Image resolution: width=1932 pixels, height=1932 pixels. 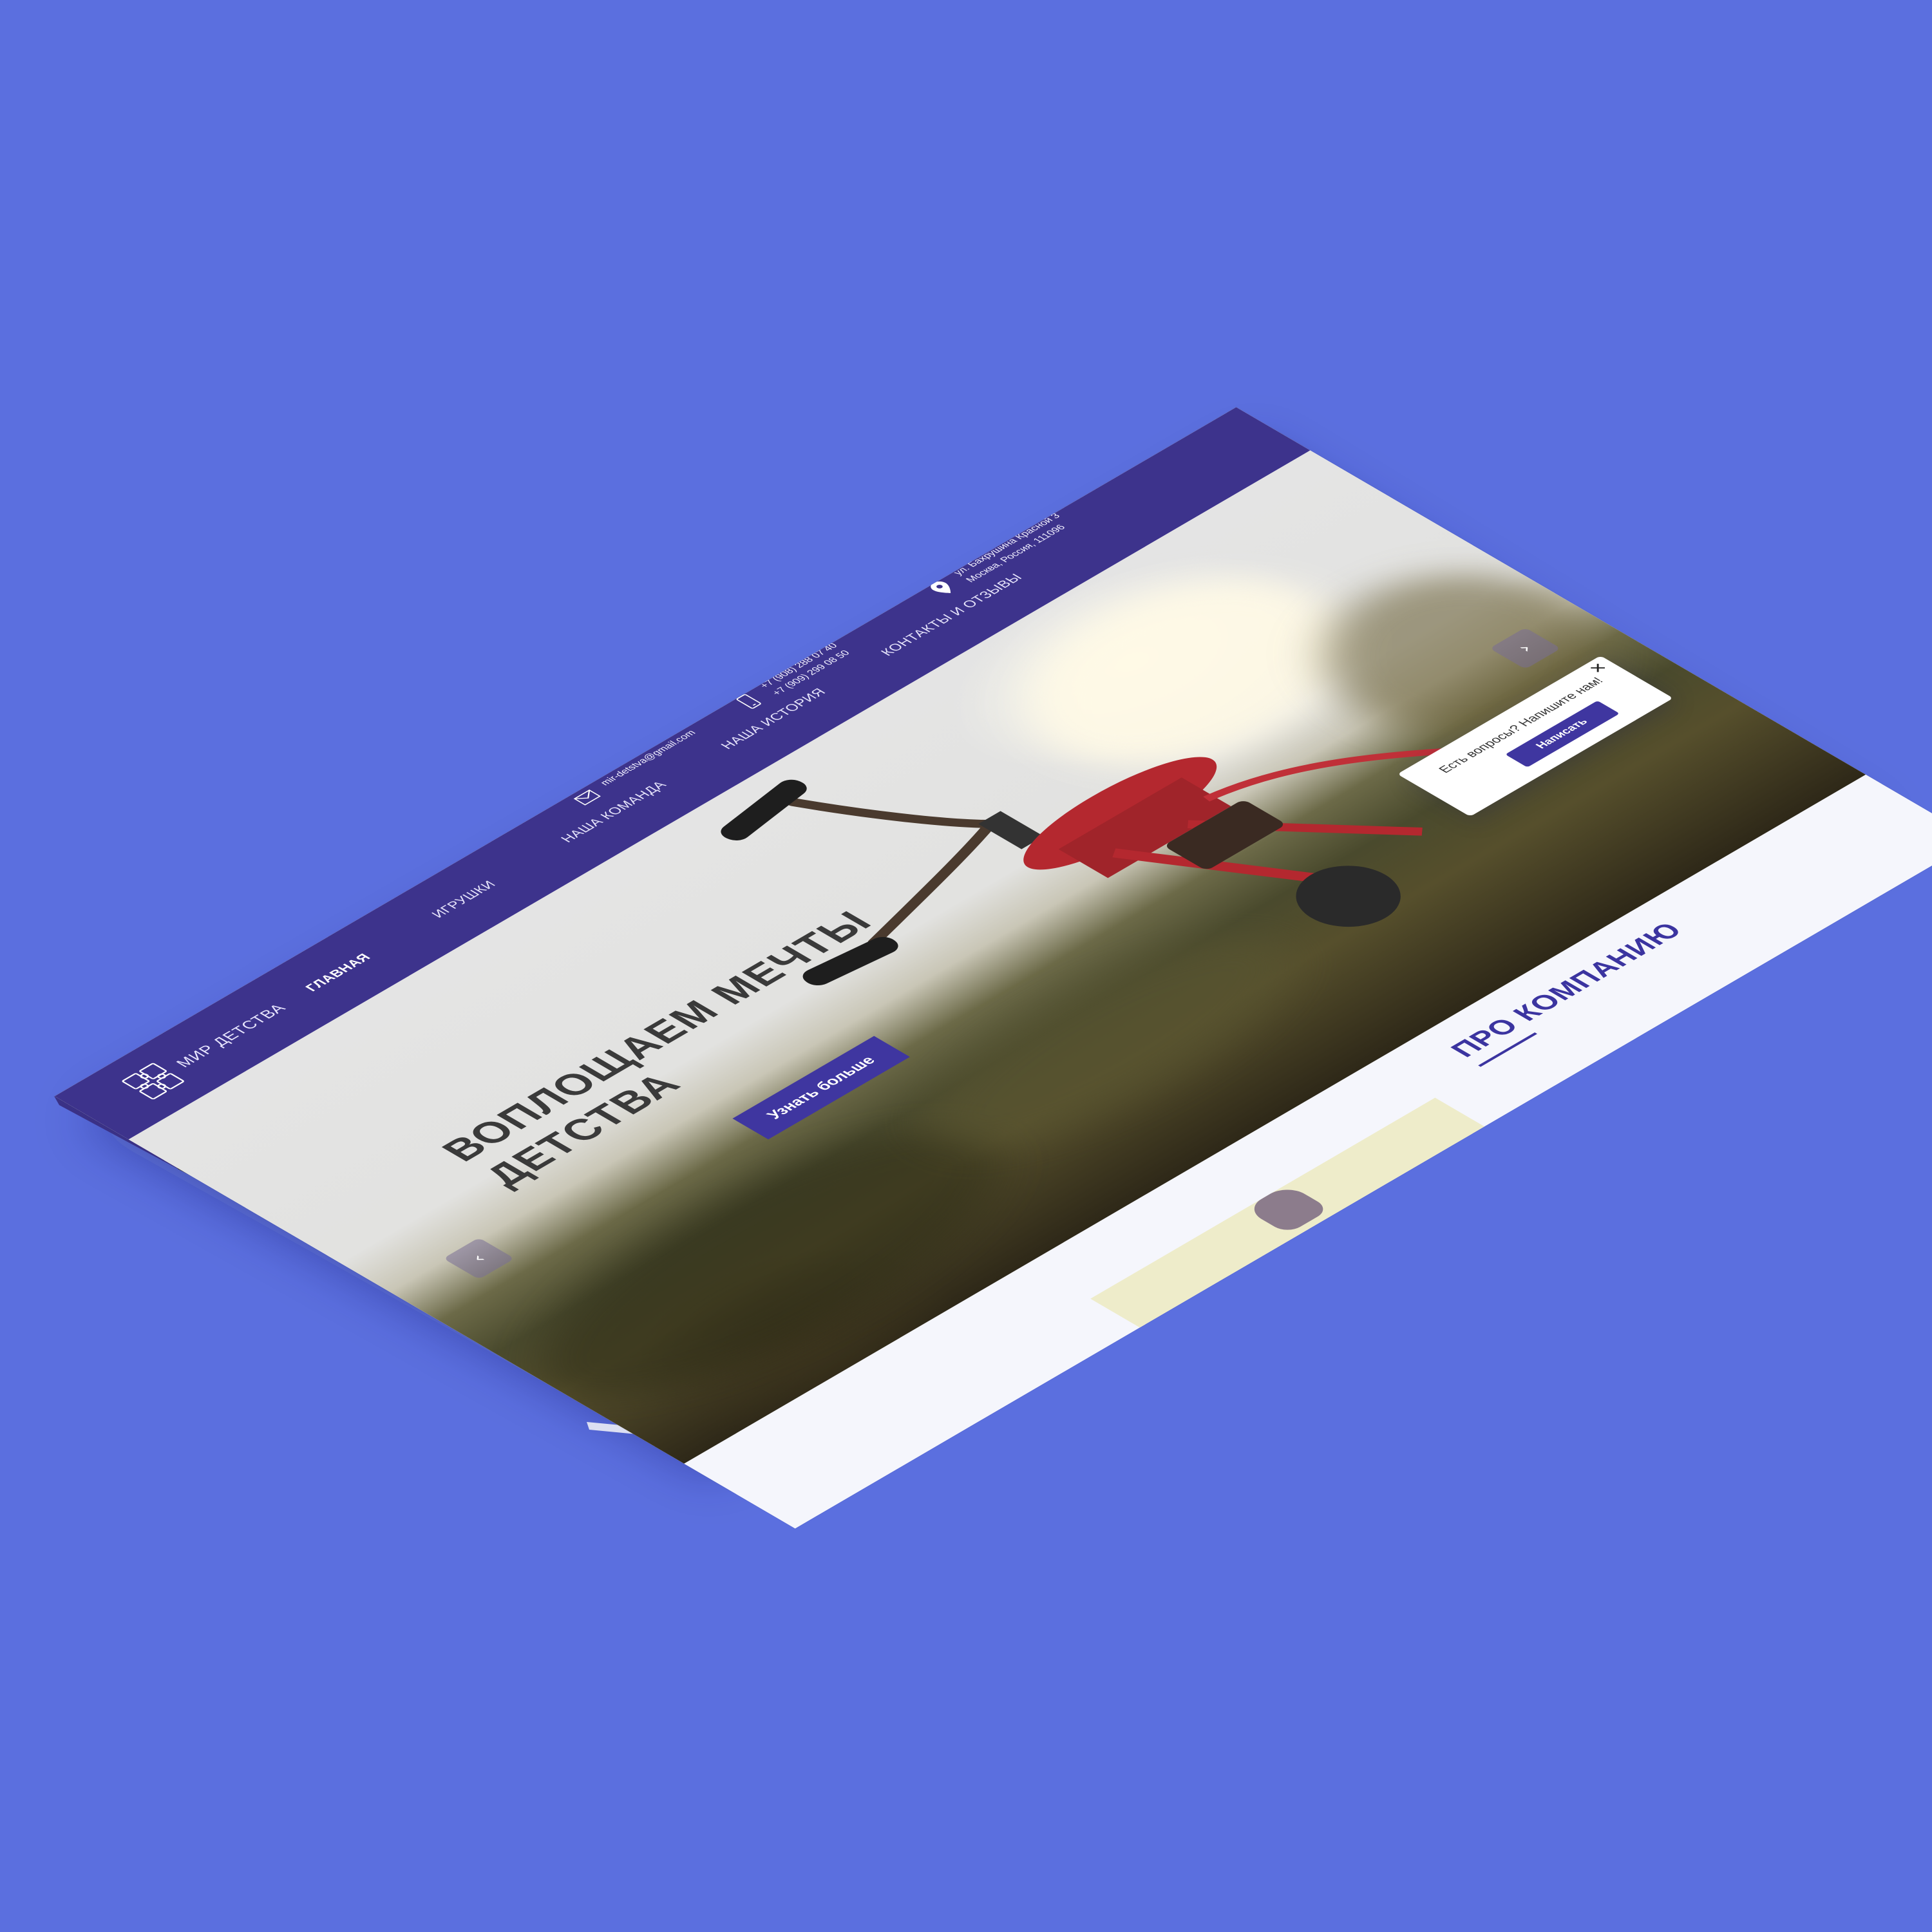 I want to click on phone-contact: +7 (908) 288 07 40 +7 (909) 299 08 50, so click(x=794, y=675).